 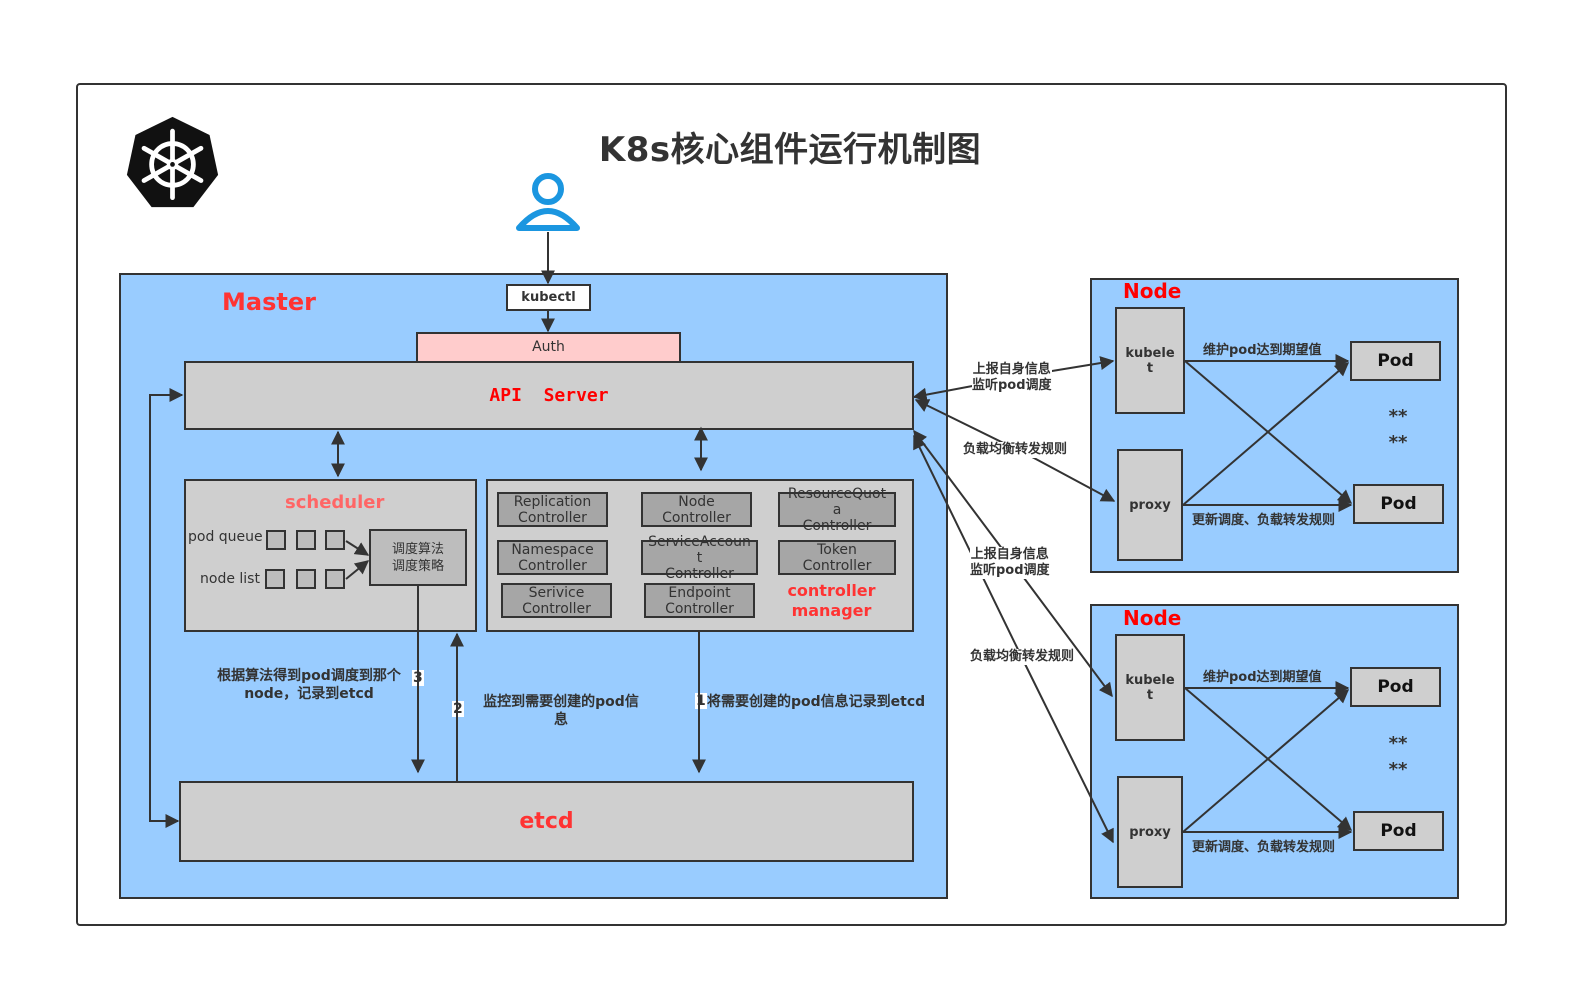 What do you see at coordinates (552, 501) in the screenshot?
I see `controller-name: Replication` at bounding box center [552, 501].